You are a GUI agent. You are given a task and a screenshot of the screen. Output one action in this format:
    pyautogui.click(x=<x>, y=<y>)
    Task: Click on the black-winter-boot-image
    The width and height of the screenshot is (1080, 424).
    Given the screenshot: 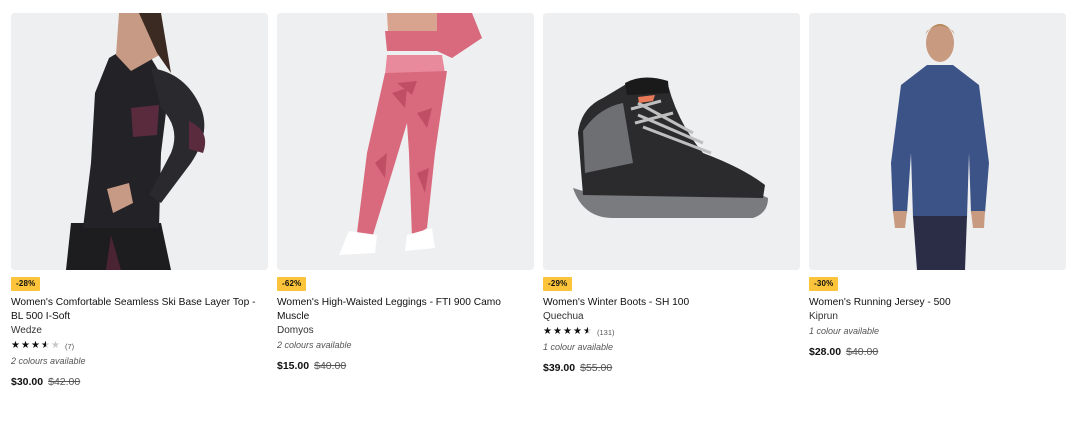 What is the action you would take?
    pyautogui.click(x=671, y=141)
    